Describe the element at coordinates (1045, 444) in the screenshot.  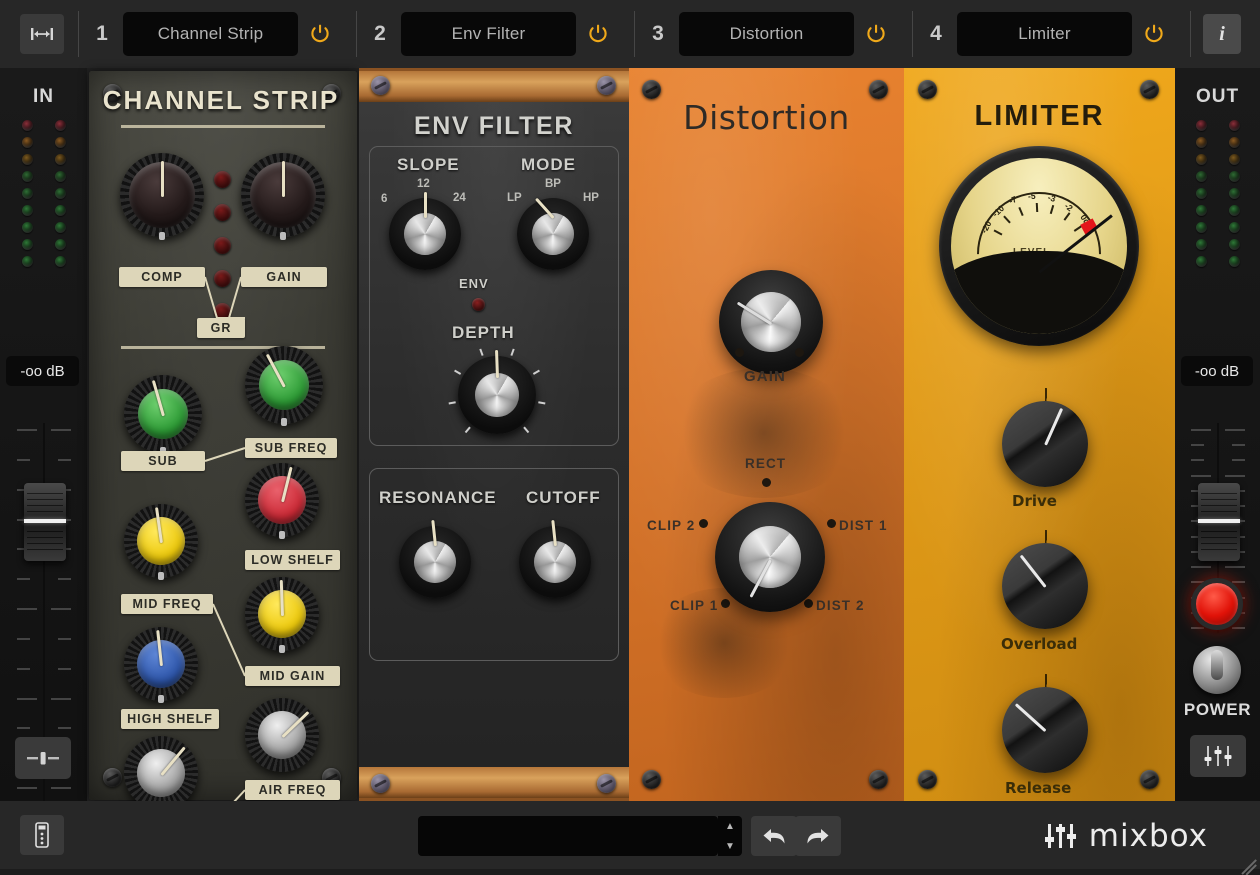
I see `knob-drive` at that location.